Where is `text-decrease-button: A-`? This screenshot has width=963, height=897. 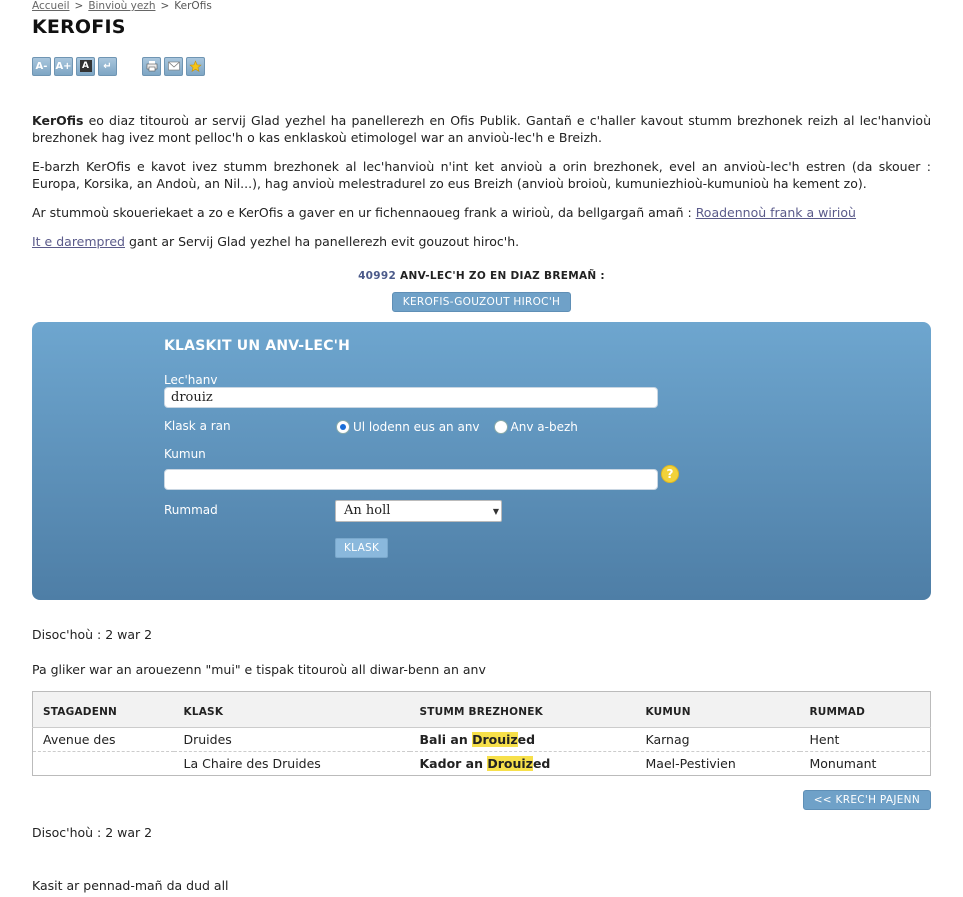
text-decrease-button: A- is located at coordinates (41, 66).